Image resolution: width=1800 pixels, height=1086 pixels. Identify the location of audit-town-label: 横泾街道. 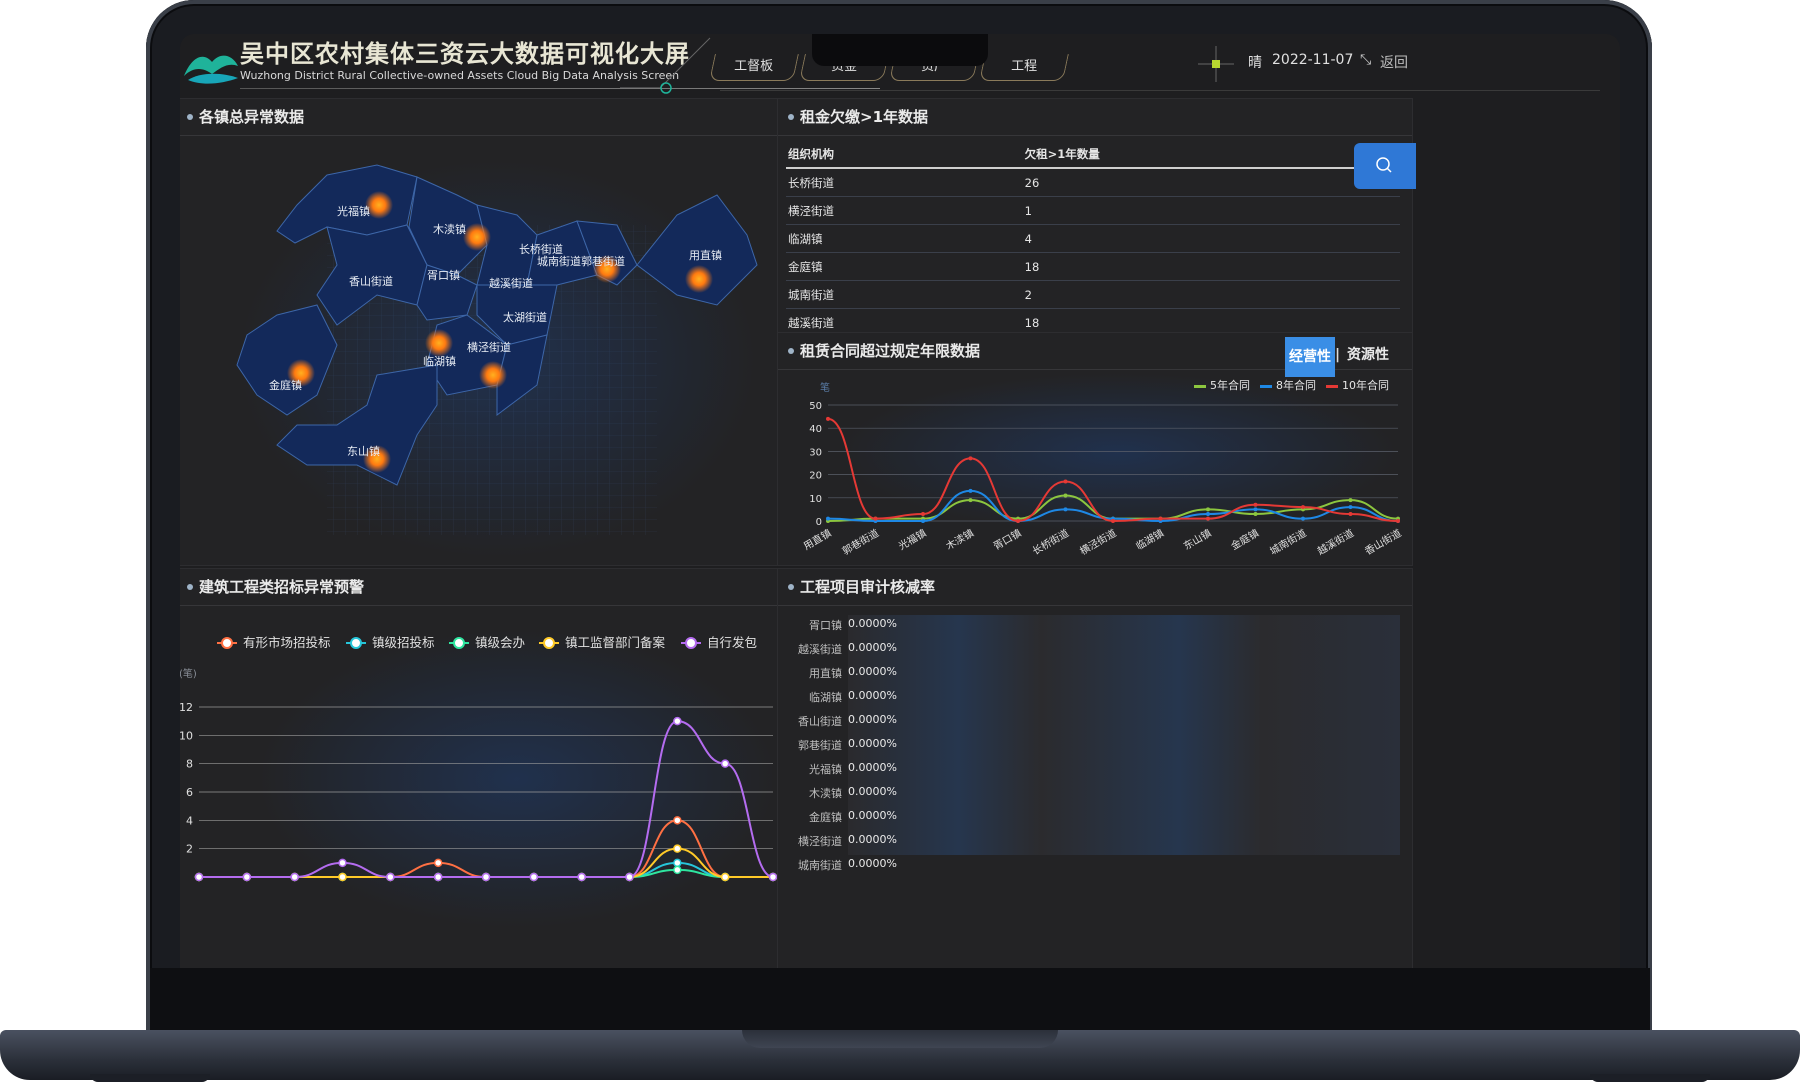
(820, 841).